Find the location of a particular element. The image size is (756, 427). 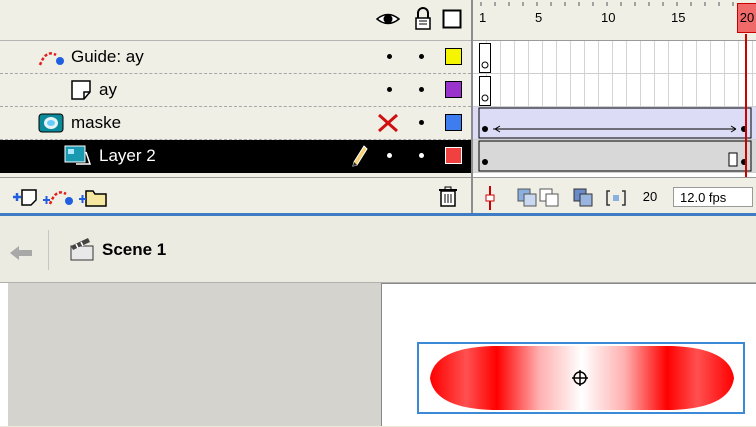

edit-multiple-frames-icon is located at coordinates (584, 198).